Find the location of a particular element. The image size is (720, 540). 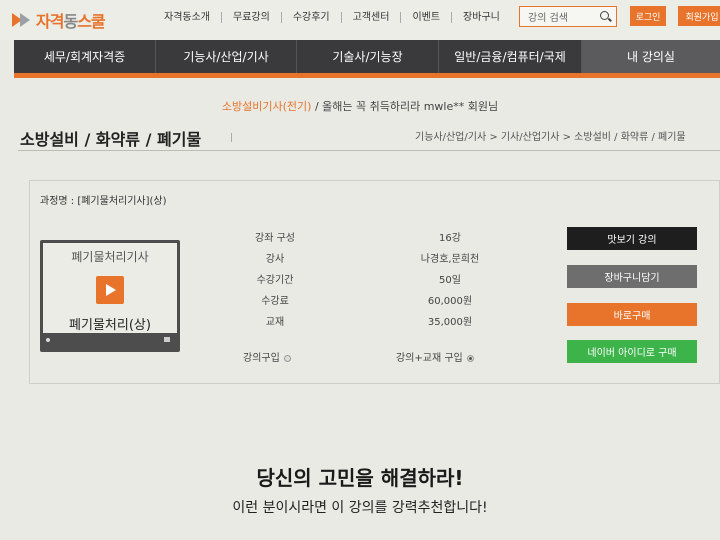

course-thumbnail: 폐기물처리기사 폐기물처리(상) is located at coordinates (110, 296).